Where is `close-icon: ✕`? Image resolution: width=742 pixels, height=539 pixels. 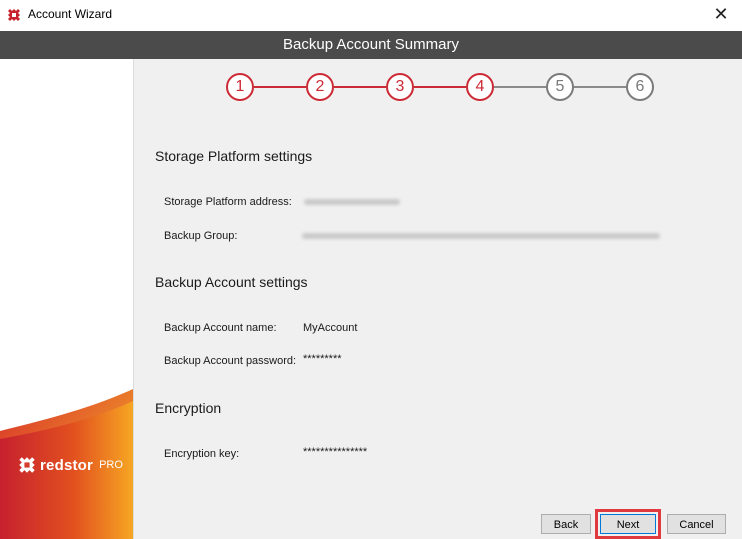 close-icon: ✕ is located at coordinates (721, 14).